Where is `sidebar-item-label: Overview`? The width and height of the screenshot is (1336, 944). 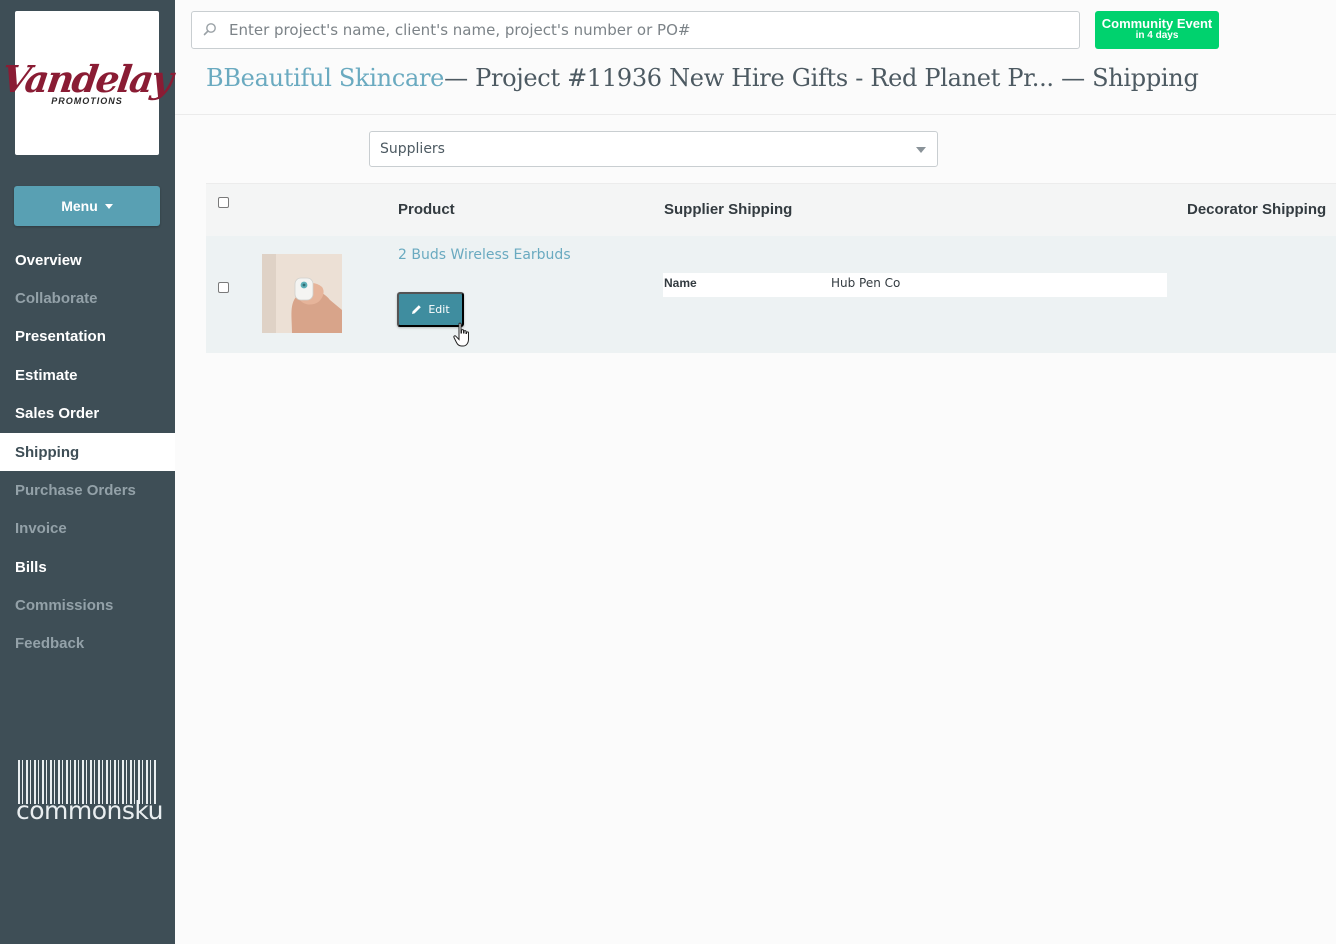 sidebar-item-label: Overview is located at coordinates (48, 260).